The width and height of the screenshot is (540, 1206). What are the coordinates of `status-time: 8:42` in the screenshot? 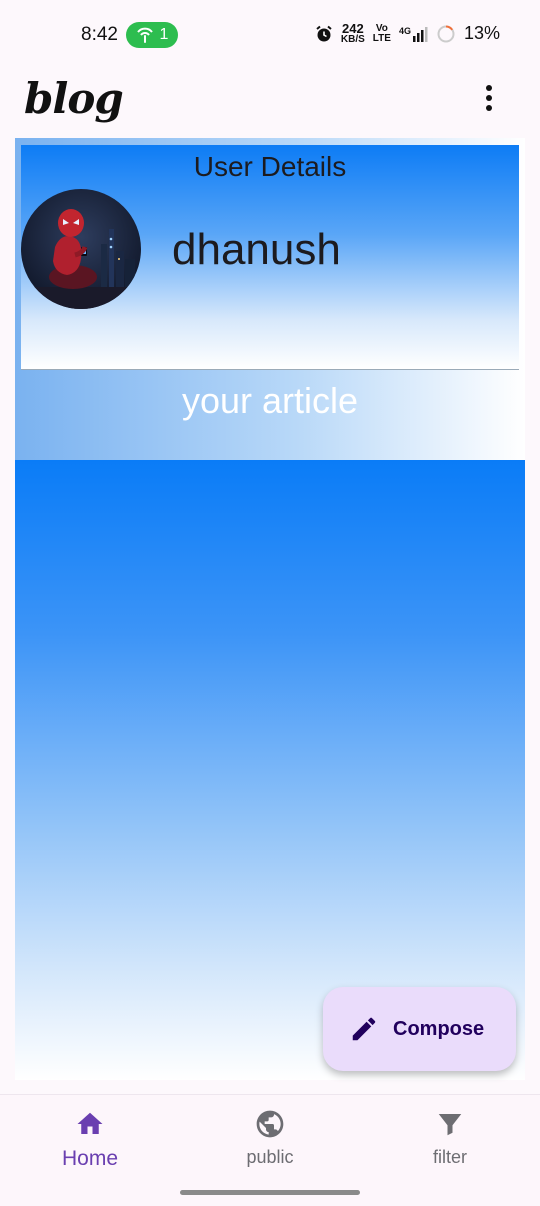 It's located at (99, 34).